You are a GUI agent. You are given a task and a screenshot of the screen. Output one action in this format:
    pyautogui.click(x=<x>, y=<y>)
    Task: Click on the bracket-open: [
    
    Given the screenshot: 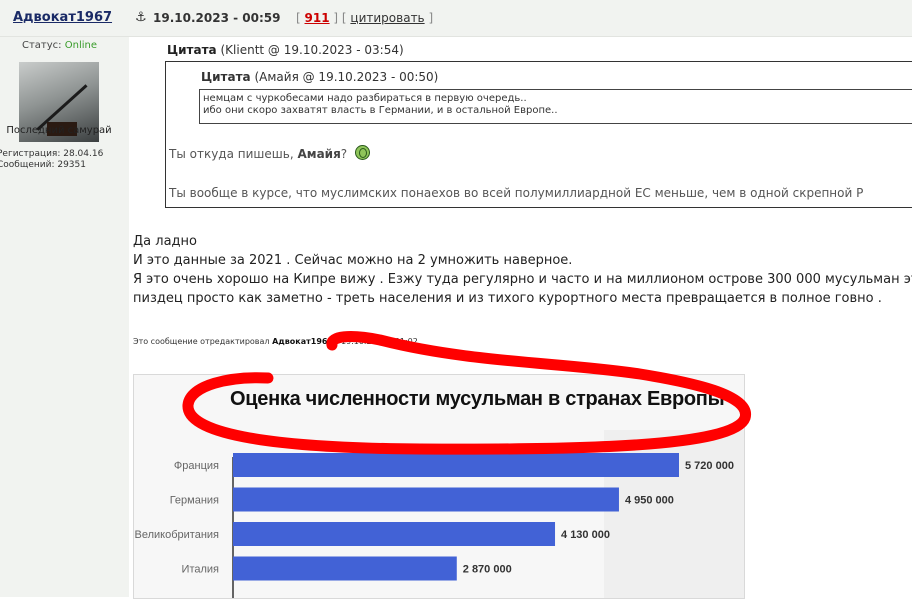 What is the action you would take?
    pyautogui.click(x=298, y=18)
    